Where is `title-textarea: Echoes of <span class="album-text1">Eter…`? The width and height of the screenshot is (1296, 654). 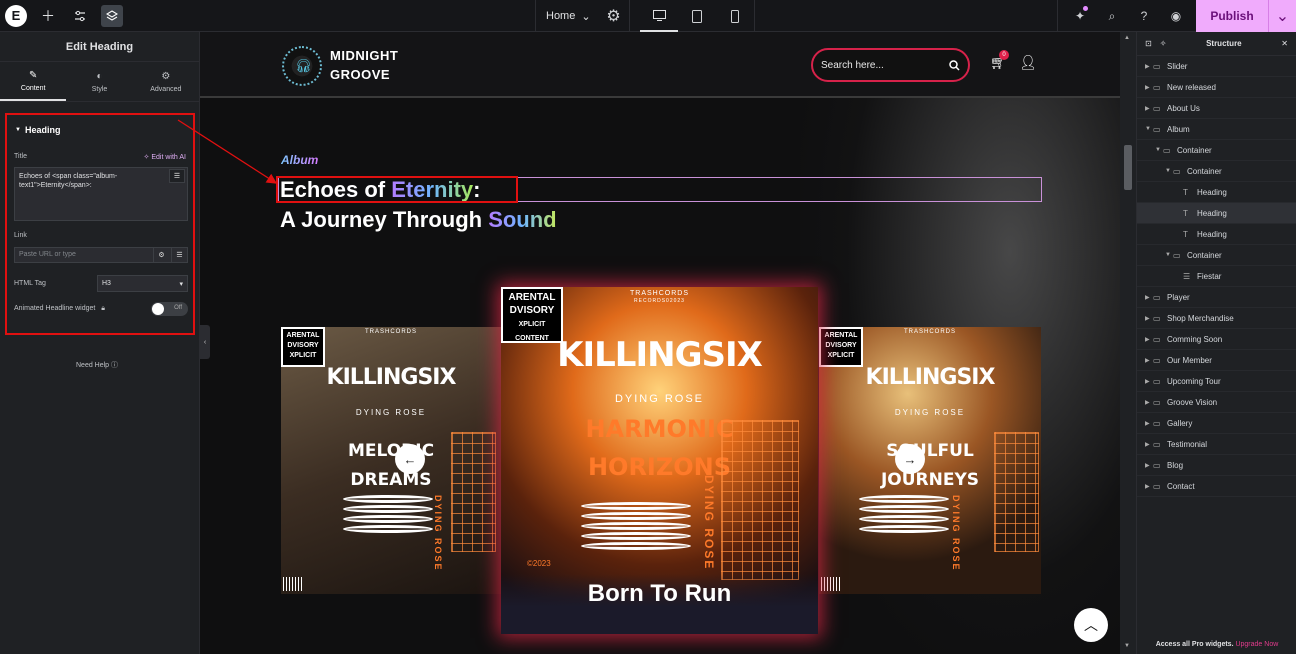
title-textarea: Echoes of <span class="album-text1">Eter… is located at coordinates (101, 194).